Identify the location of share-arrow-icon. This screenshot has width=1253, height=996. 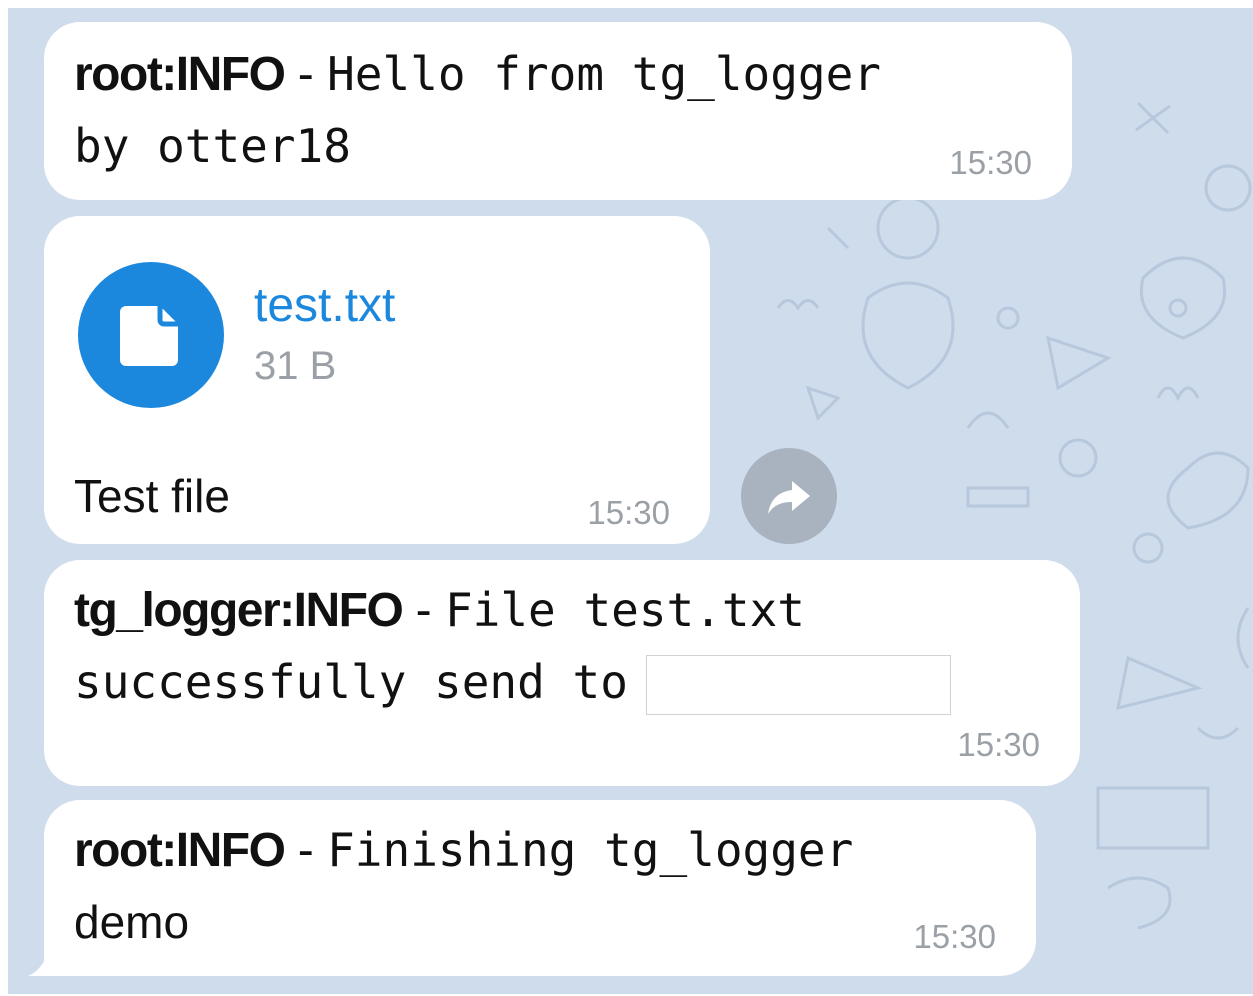
(789, 497).